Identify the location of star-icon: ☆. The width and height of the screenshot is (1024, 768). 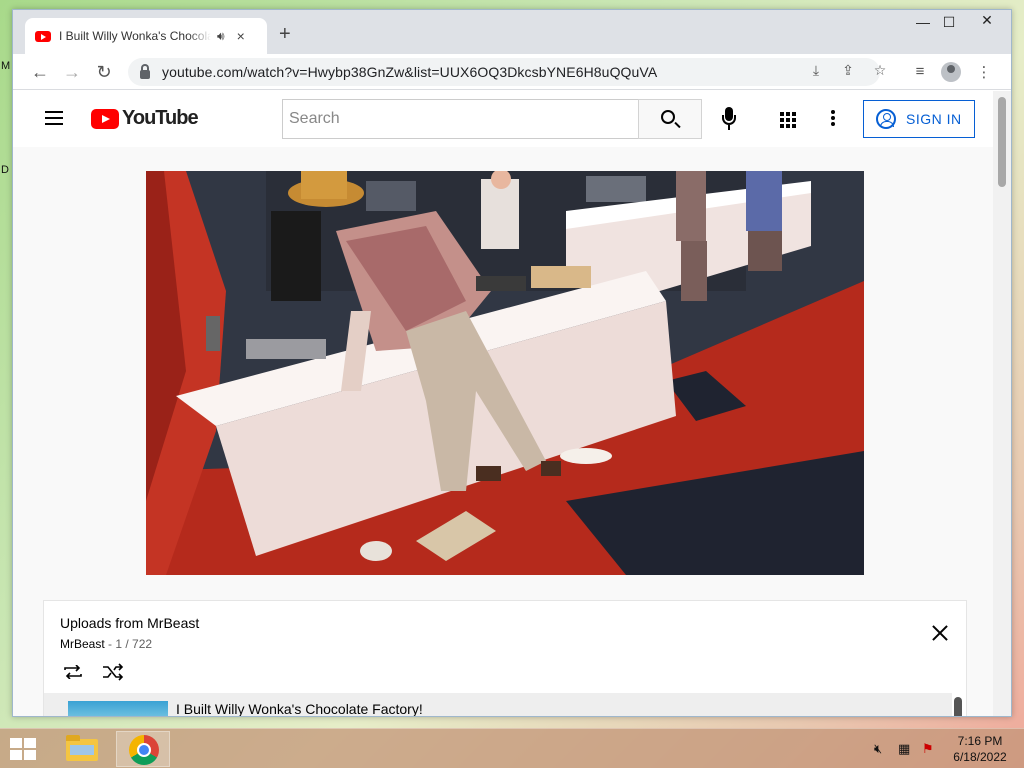
(880, 70).